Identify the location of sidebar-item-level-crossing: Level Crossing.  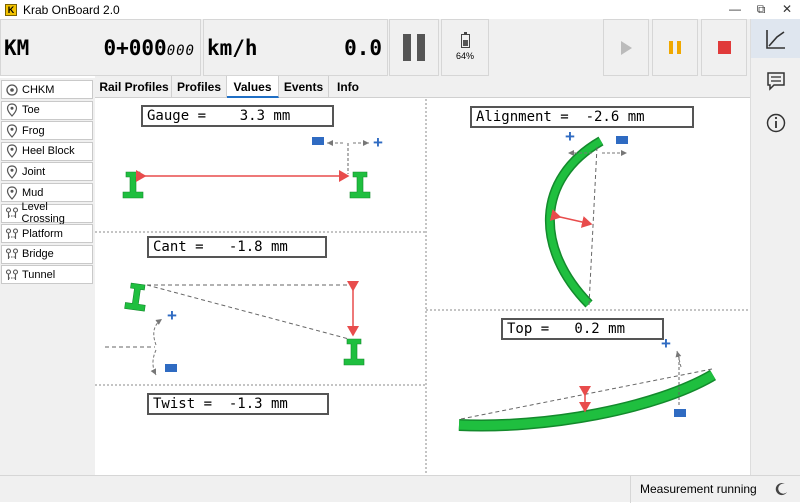
(47, 213).